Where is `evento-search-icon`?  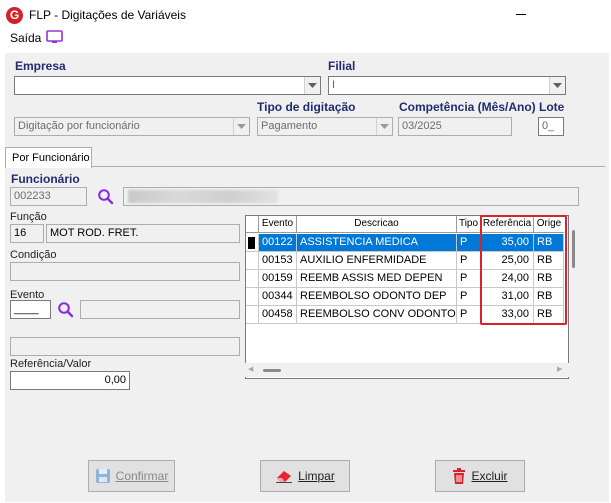
evento-search-icon is located at coordinates (65, 309).